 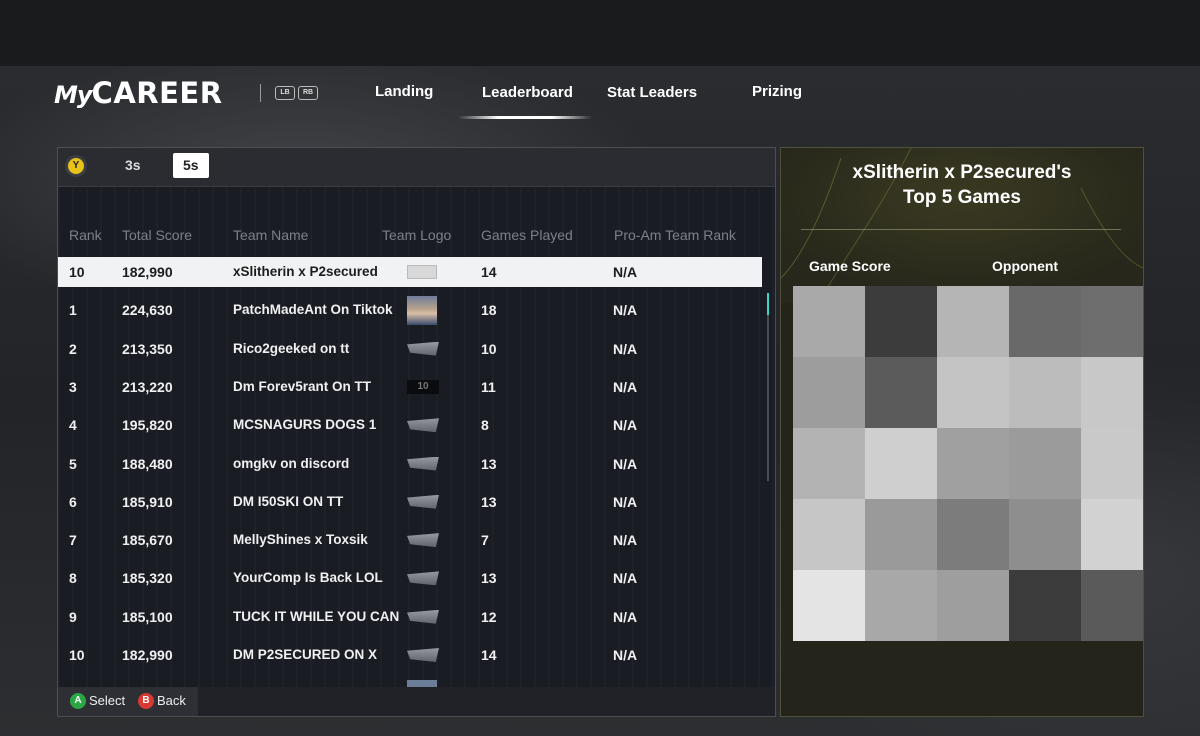 I want to click on total-score-cell: 185,670, so click(x=147, y=540).